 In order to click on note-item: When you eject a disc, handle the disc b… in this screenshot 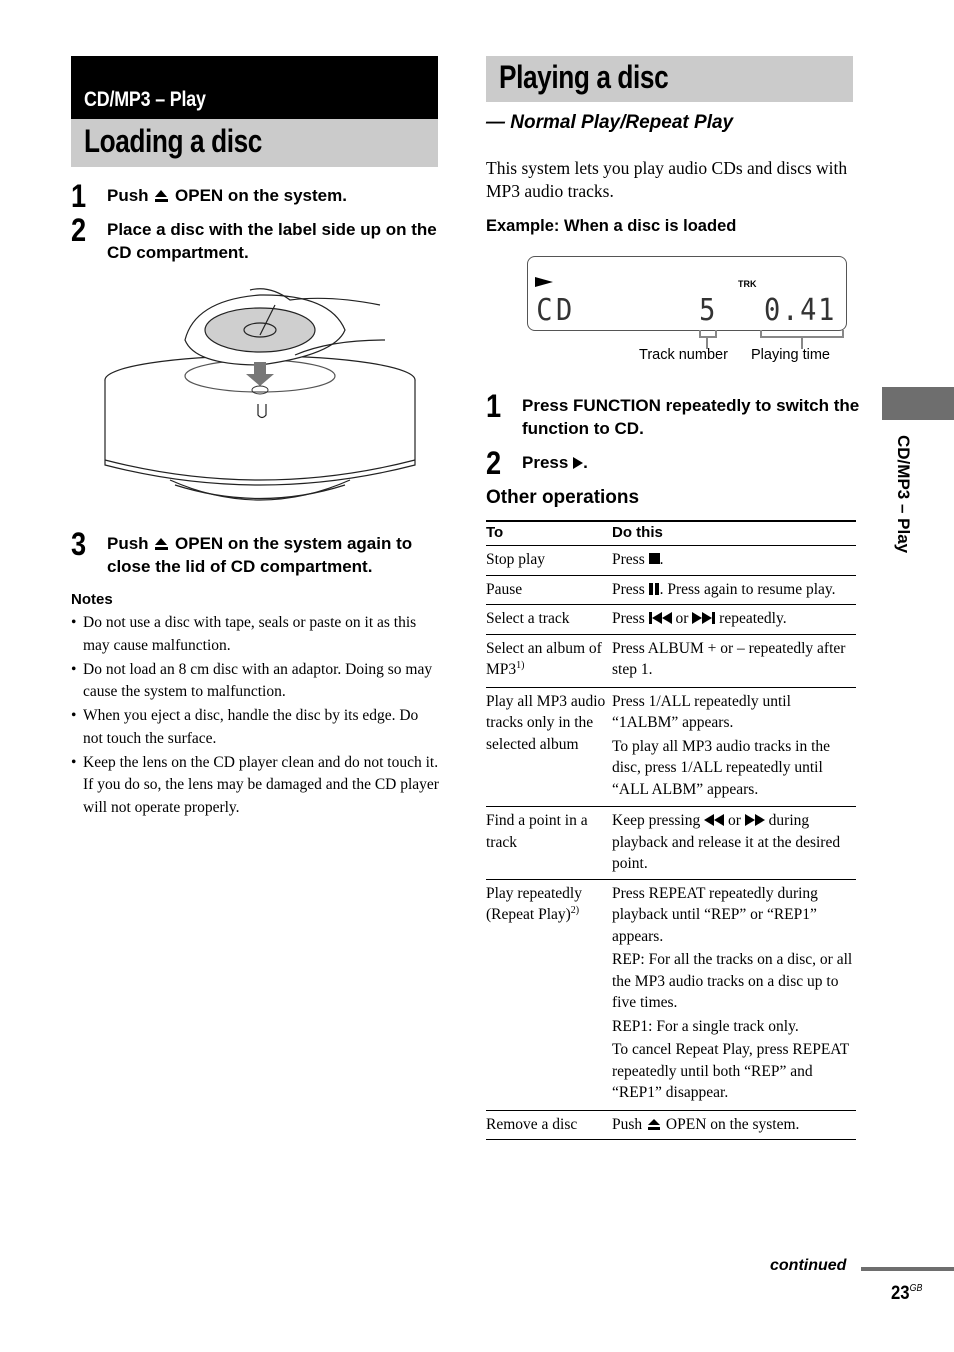, I will do `click(256, 727)`.